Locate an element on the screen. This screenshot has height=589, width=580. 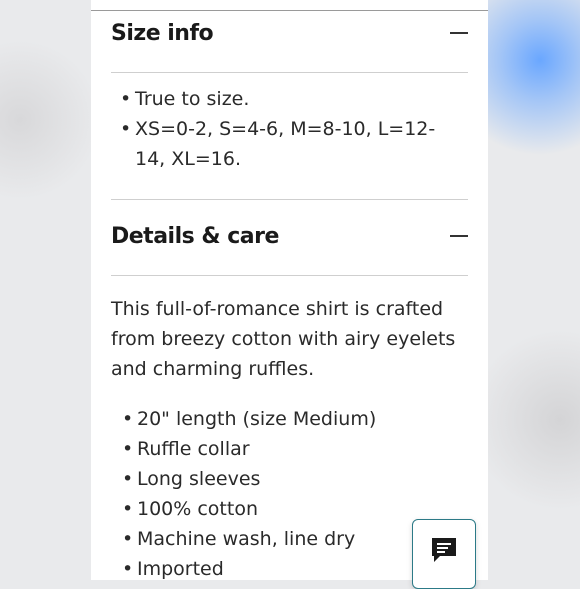
chat-bubble-icon is located at coordinates (444, 552).